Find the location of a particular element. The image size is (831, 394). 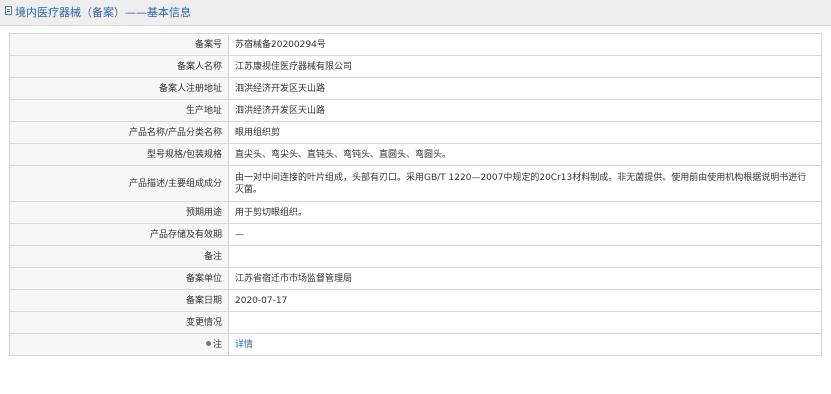

registrant-name-label: 备案人名称 is located at coordinates (119, 66).